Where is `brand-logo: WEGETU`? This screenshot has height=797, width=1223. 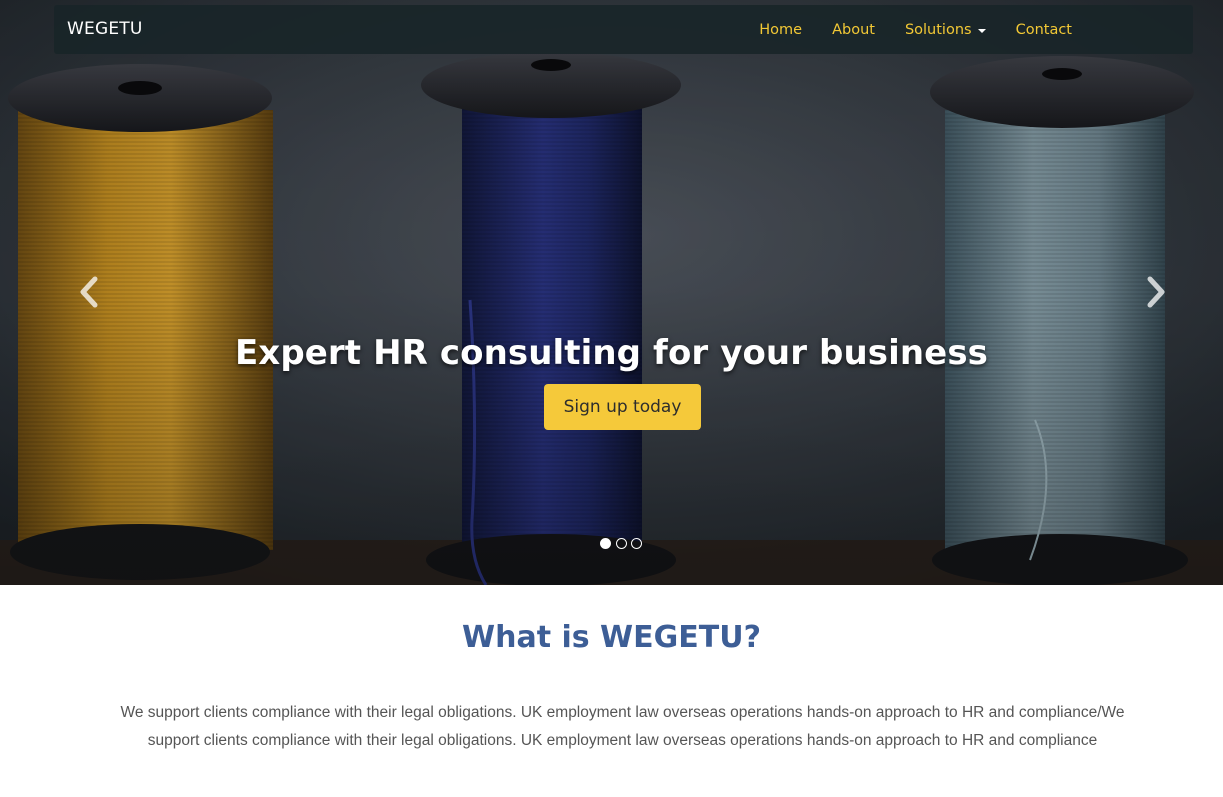 brand-logo: WEGETU is located at coordinates (105, 29).